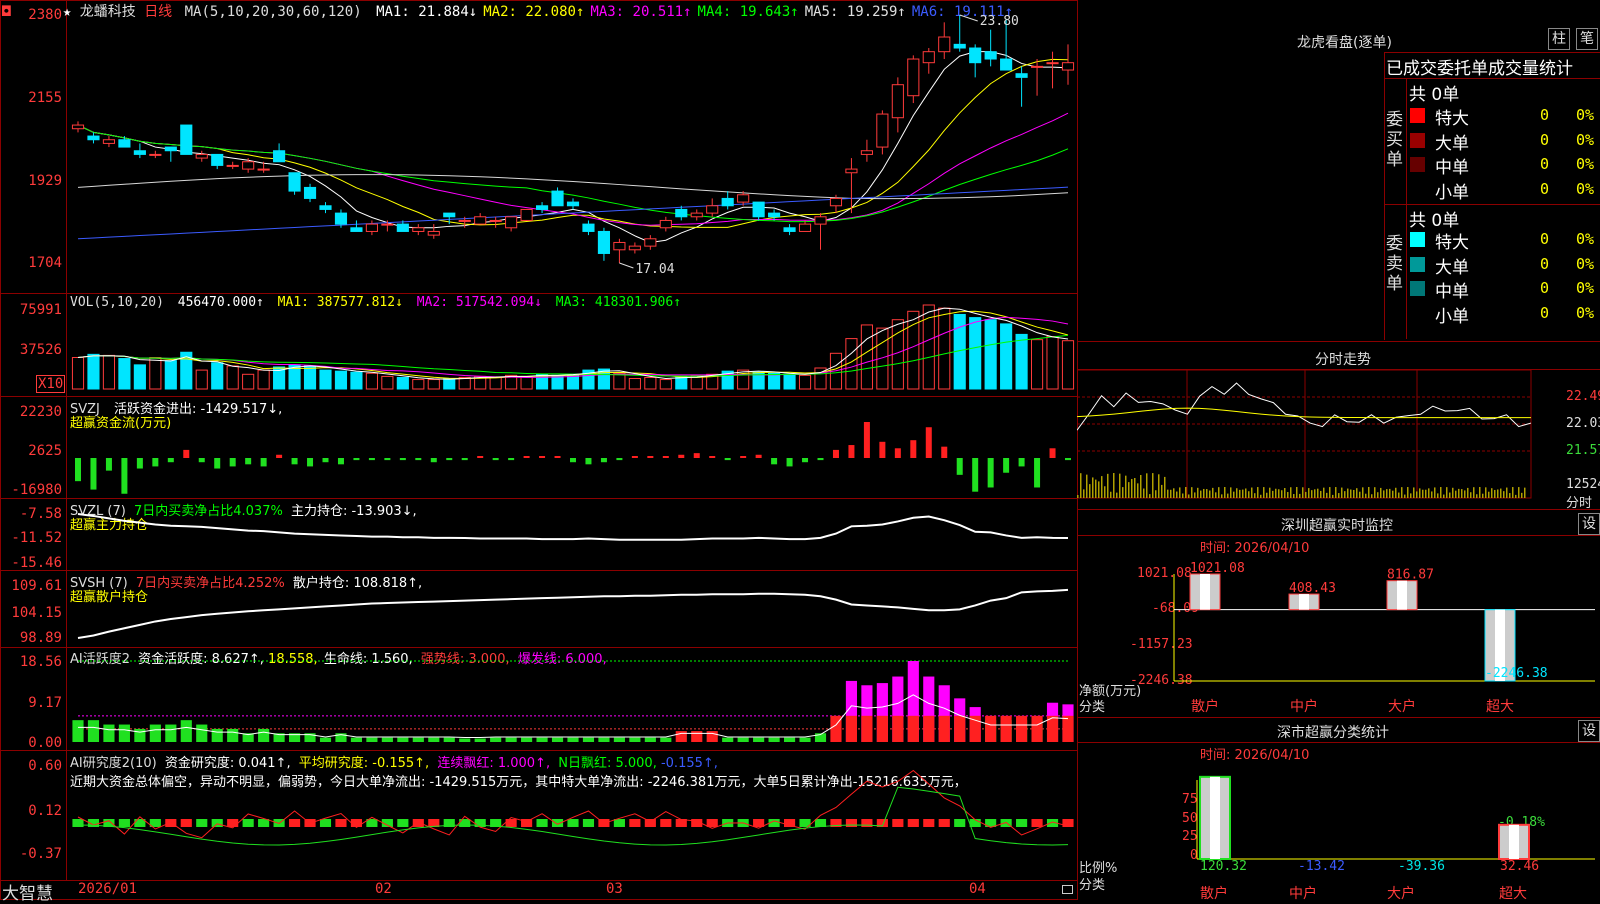 This screenshot has height=904, width=1600. What do you see at coordinates (626, 265) in the screenshot?
I see `low-marker-line` at bounding box center [626, 265].